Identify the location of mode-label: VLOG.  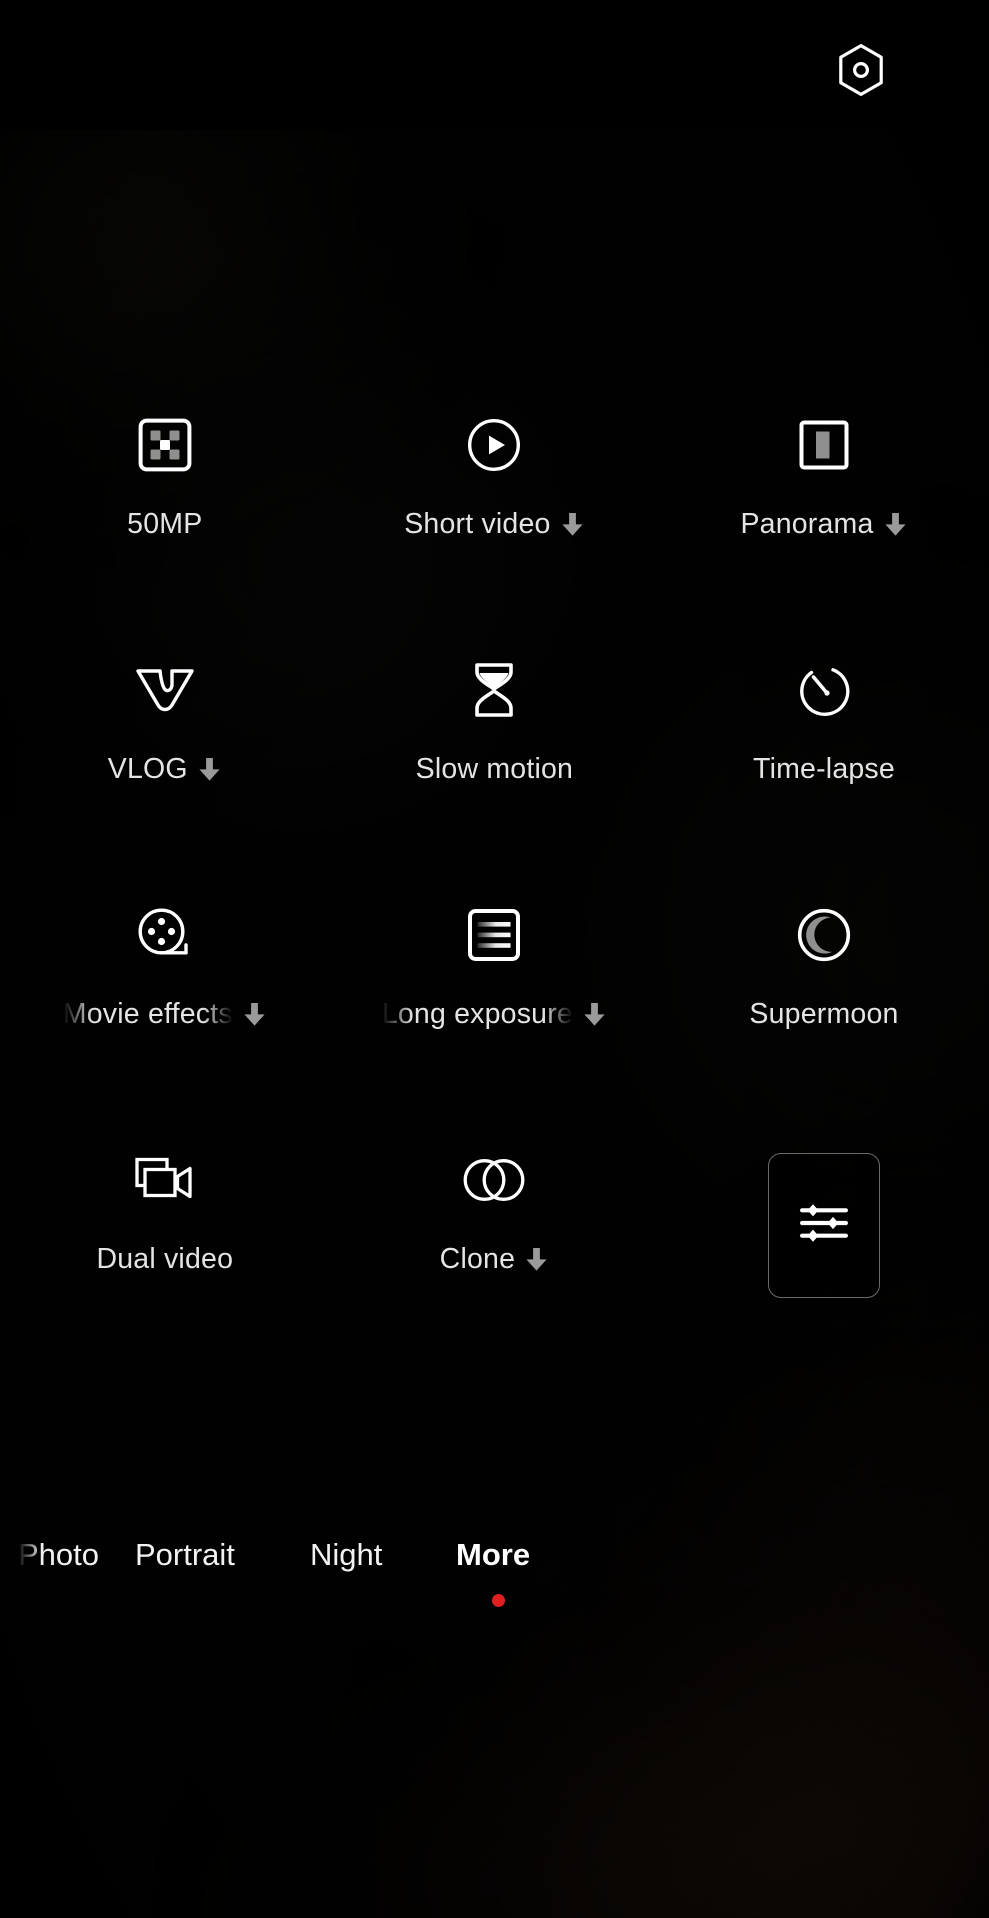
(147, 769).